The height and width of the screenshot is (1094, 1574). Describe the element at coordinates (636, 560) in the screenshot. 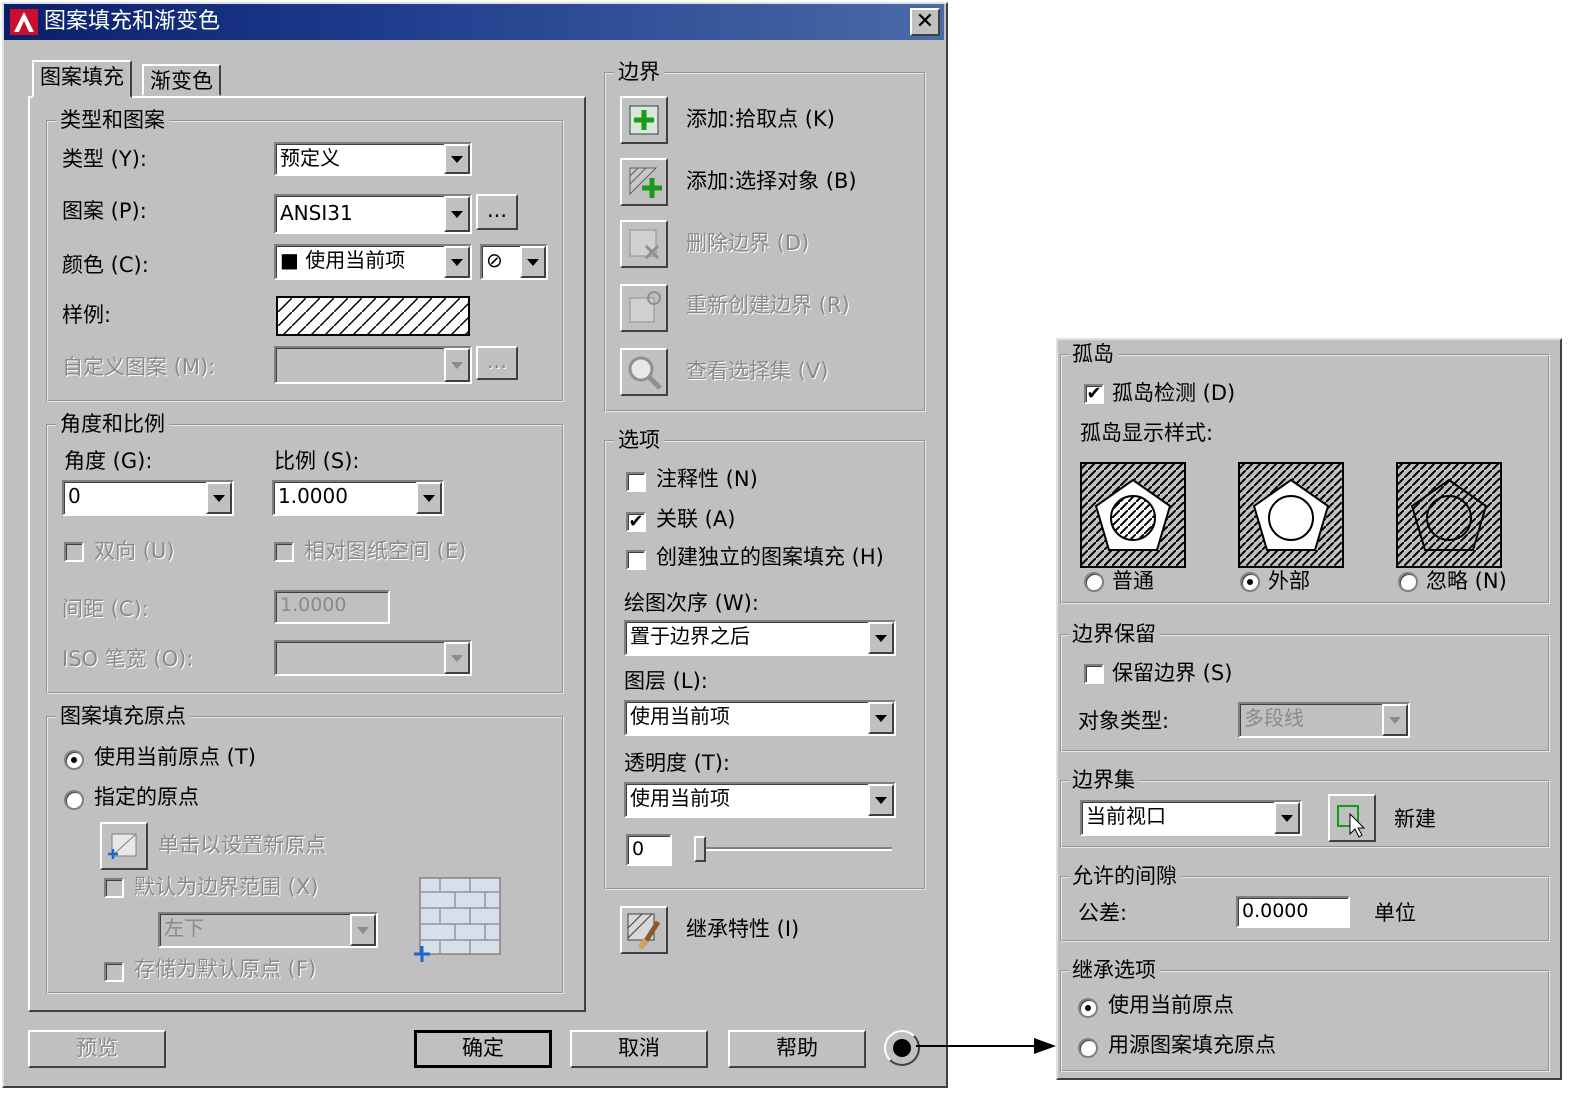

I see `separate-hatches-checkbox` at that location.